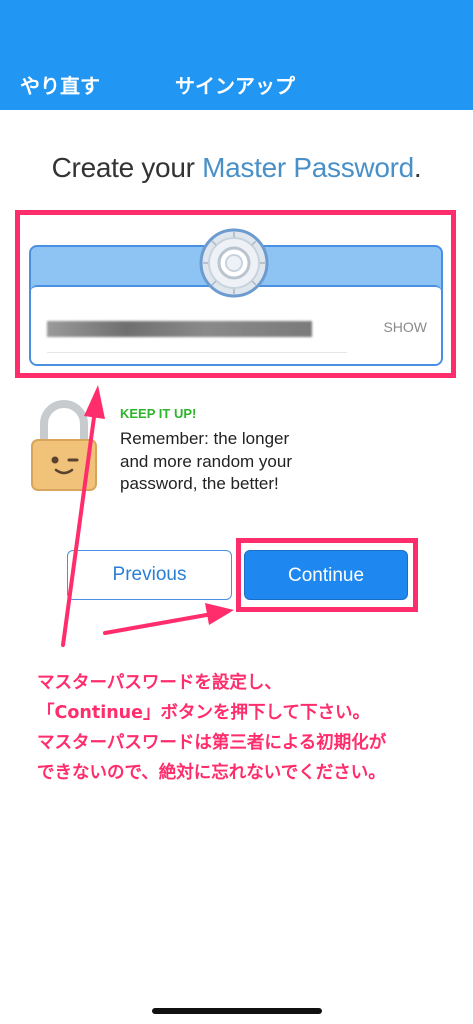 This screenshot has width=473, height=1024. I want to click on title-accent: Master Password, so click(308, 167).